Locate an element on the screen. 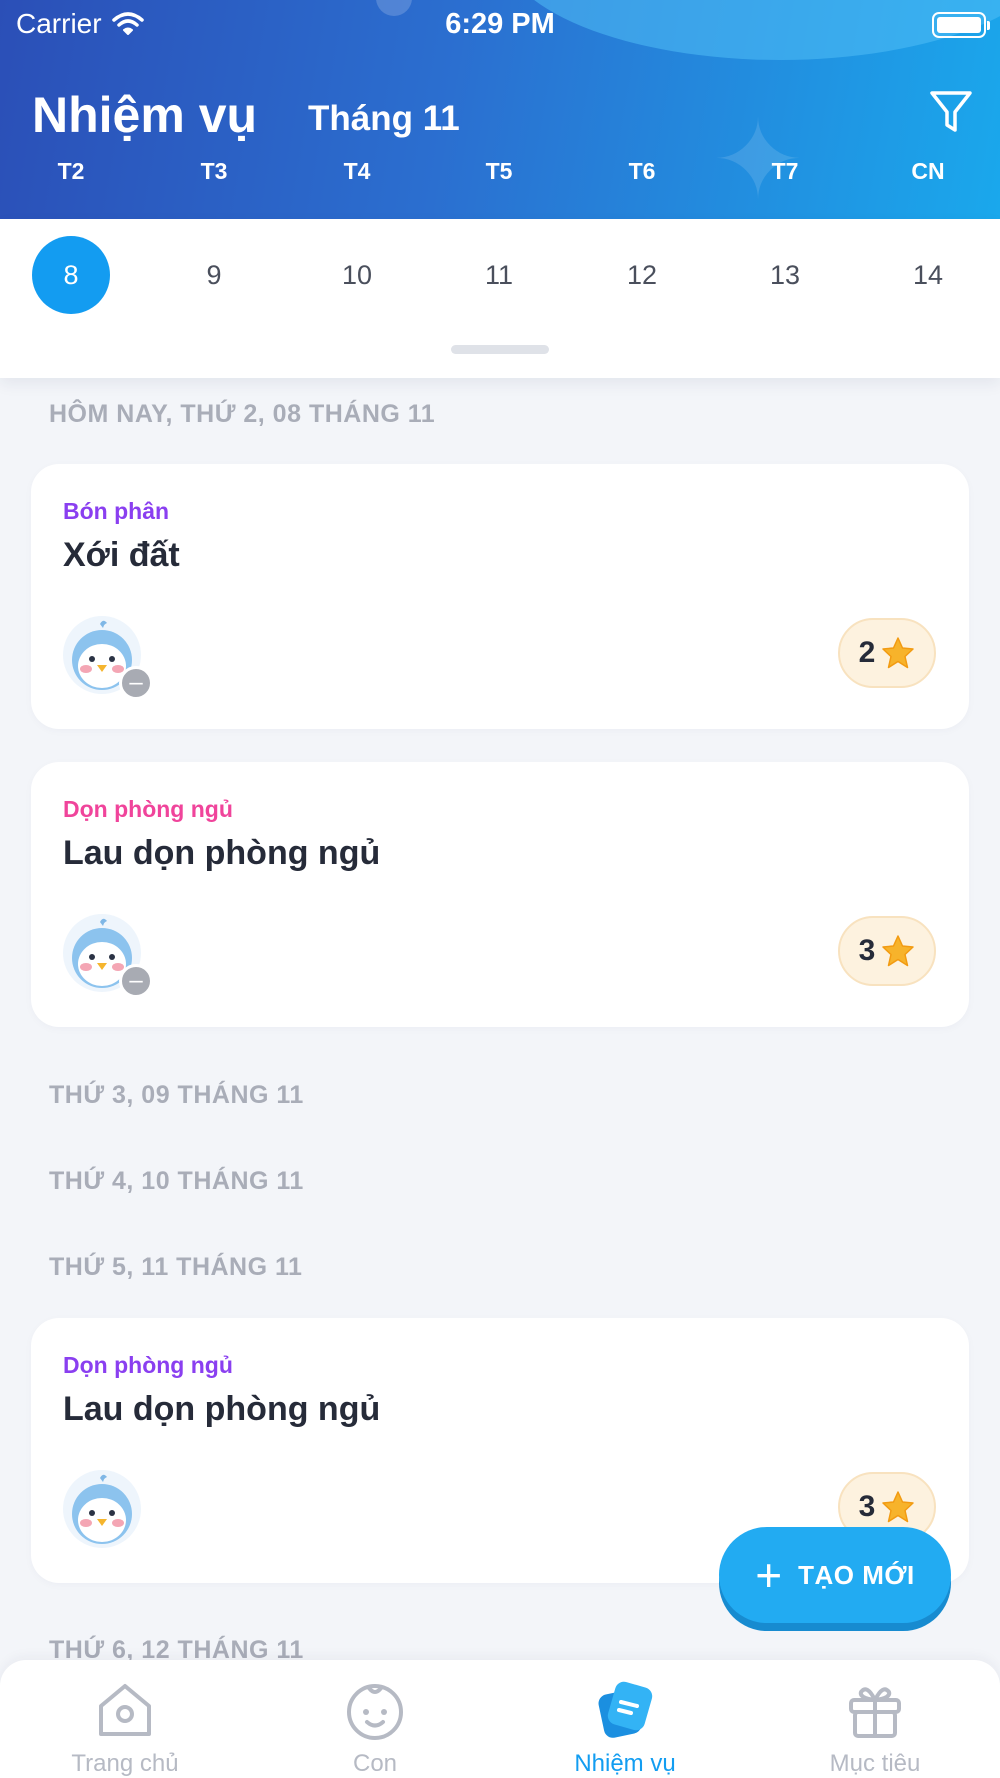 This screenshot has height=1778, width=1000. date-day: 14 is located at coordinates (928, 275).